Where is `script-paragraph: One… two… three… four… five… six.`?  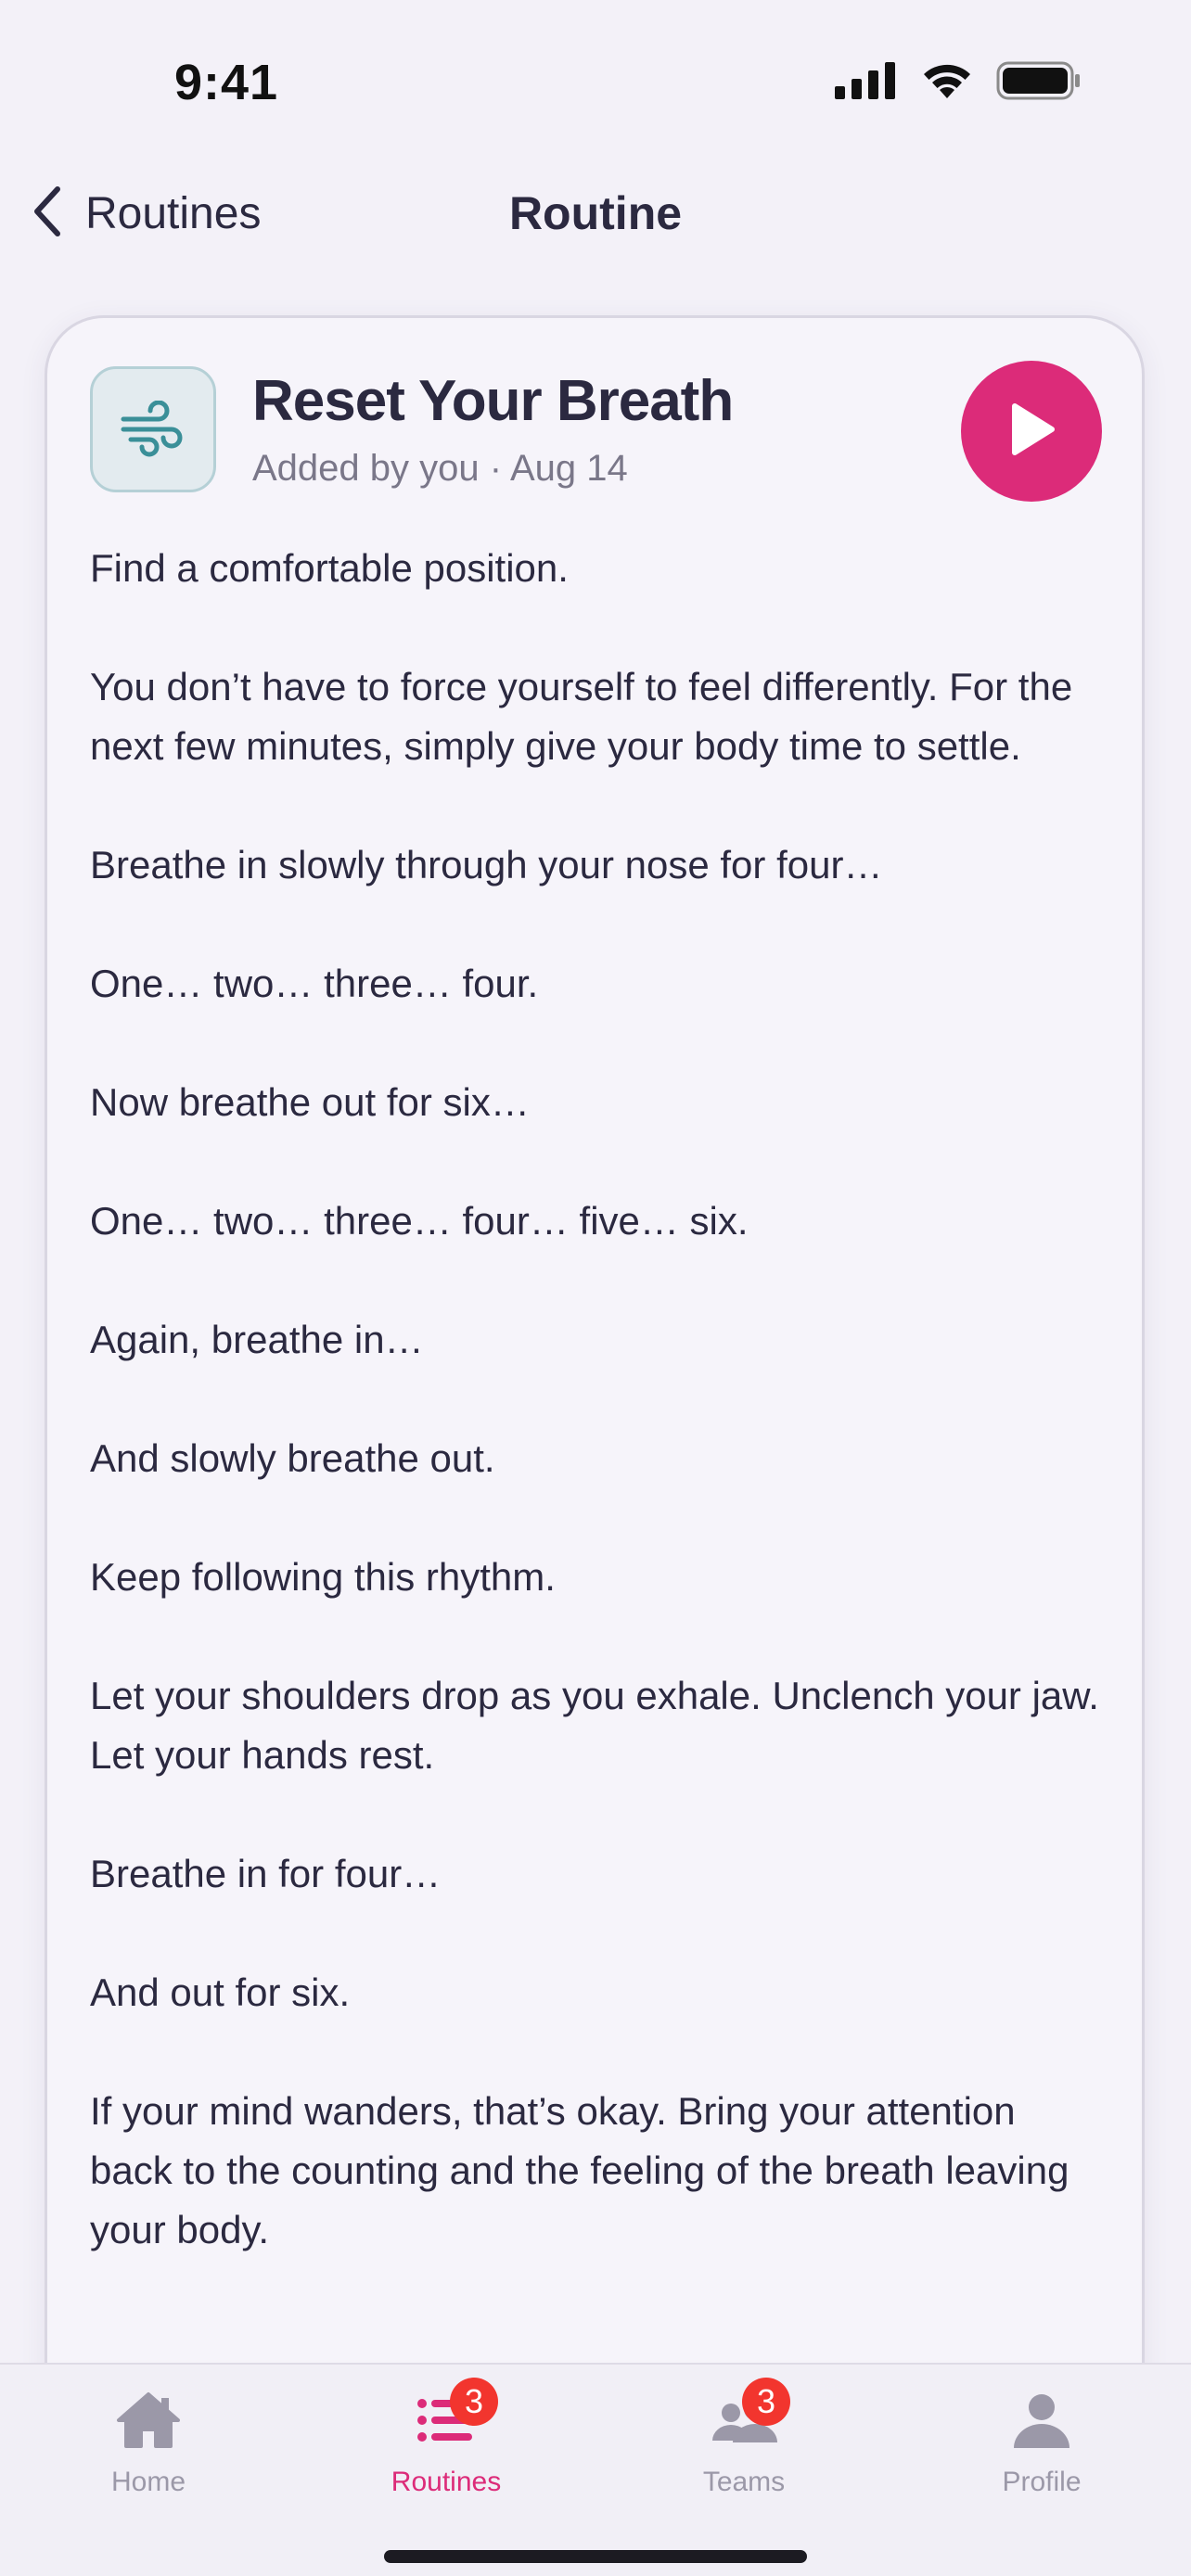 script-paragraph: One… two… three… four… five… six. is located at coordinates (419, 1221).